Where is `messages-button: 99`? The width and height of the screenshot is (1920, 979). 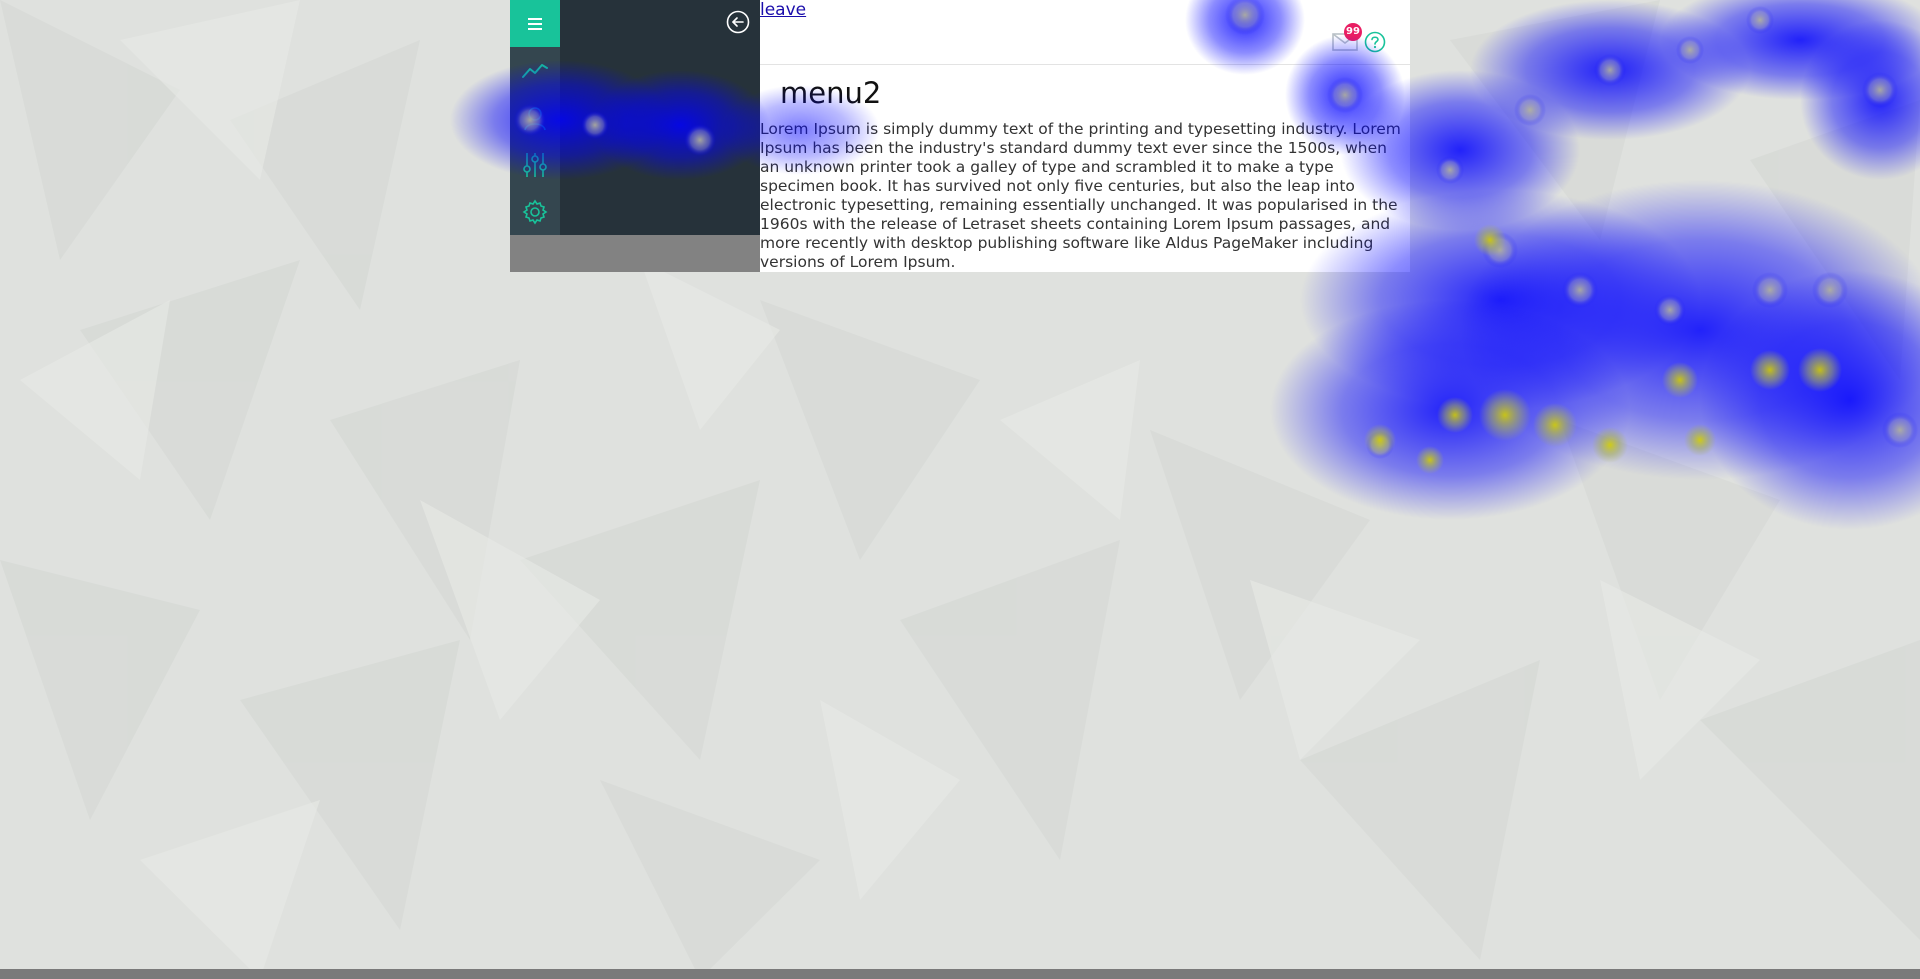 messages-button: 99 is located at coordinates (1347, 37).